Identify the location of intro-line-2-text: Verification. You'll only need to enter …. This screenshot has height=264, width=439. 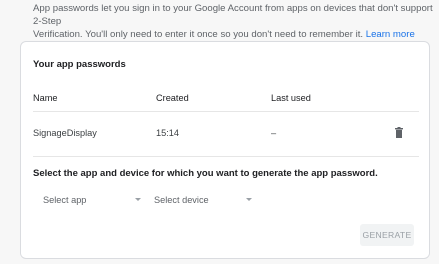
(198, 34).